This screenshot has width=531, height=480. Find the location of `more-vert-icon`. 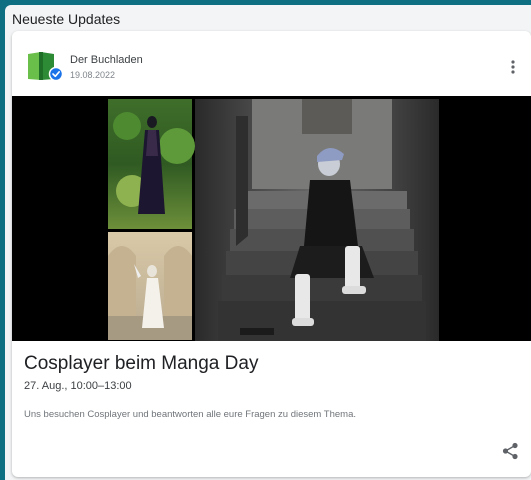

more-vert-icon is located at coordinates (513, 67).